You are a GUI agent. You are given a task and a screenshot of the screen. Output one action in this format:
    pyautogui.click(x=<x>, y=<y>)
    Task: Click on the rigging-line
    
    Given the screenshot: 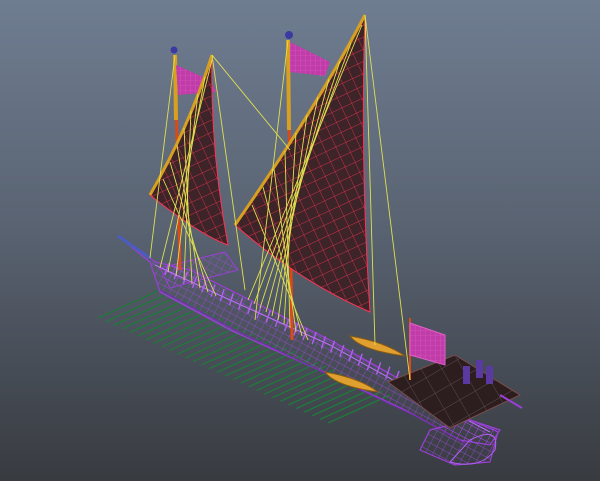 What is the action you would take?
    pyautogui.click(x=387, y=197)
    